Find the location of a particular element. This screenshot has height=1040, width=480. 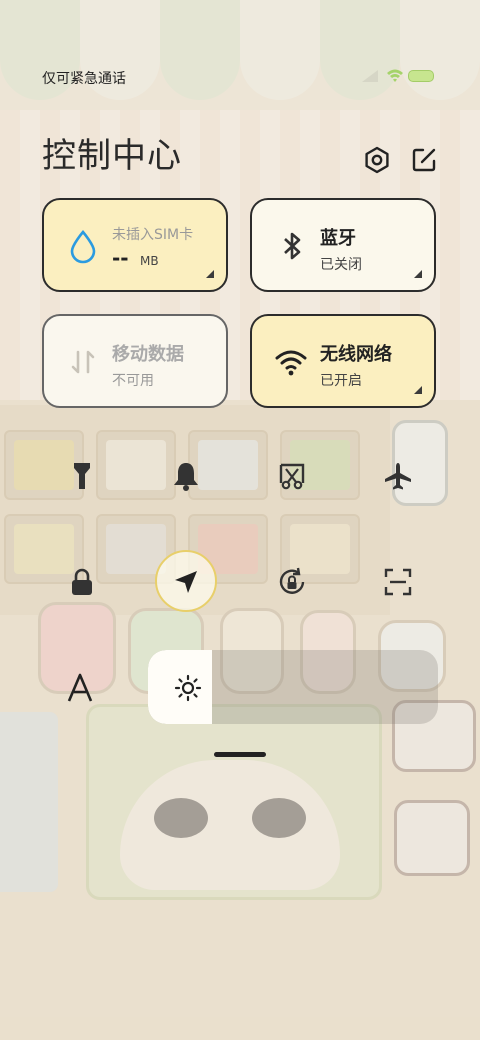

rotation-lock-icon is located at coordinates (292, 580).